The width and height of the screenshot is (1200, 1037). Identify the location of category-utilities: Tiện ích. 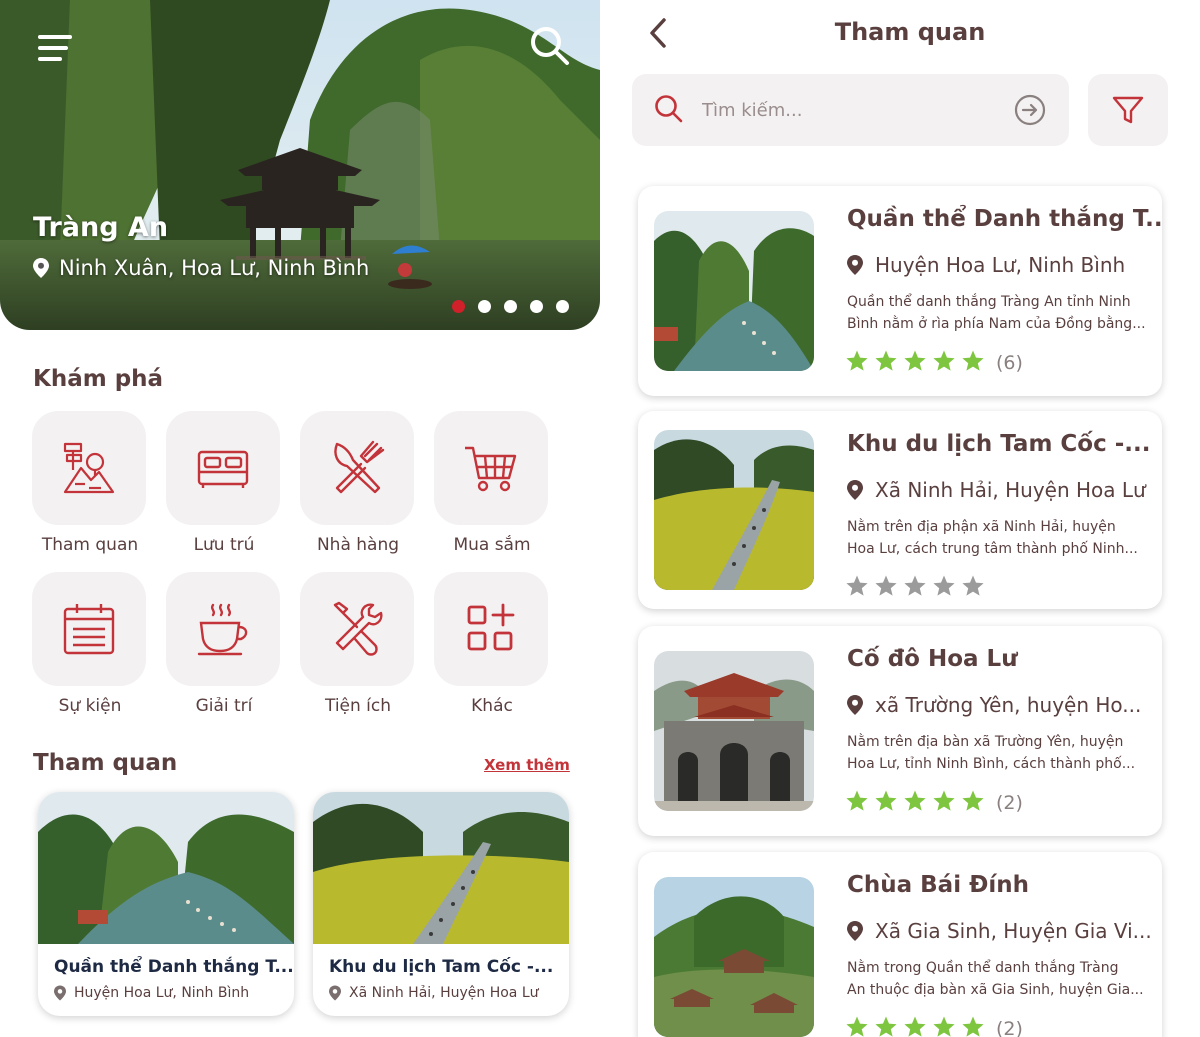
(358, 644).